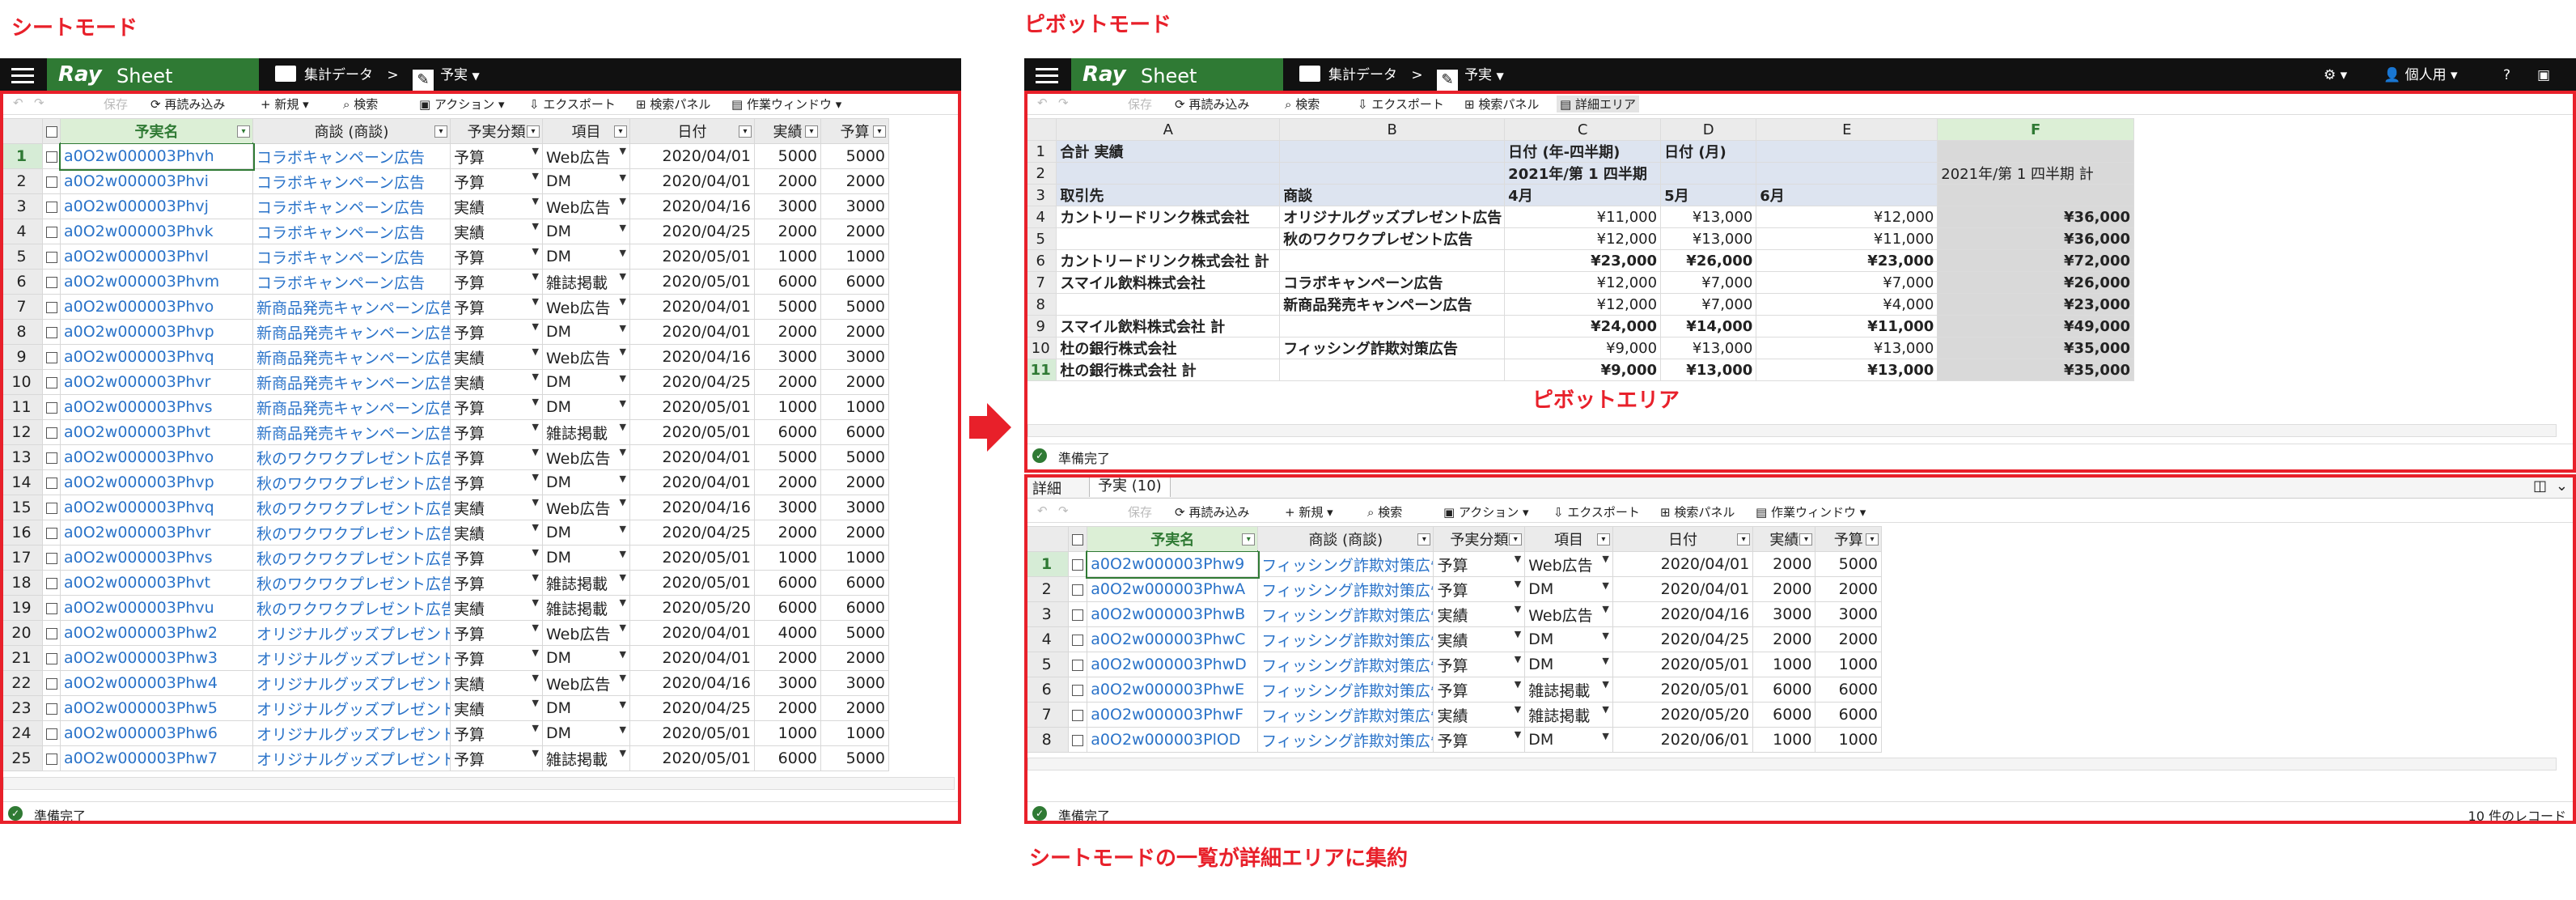  I want to click on user-label: 個人用, so click(2425, 75).